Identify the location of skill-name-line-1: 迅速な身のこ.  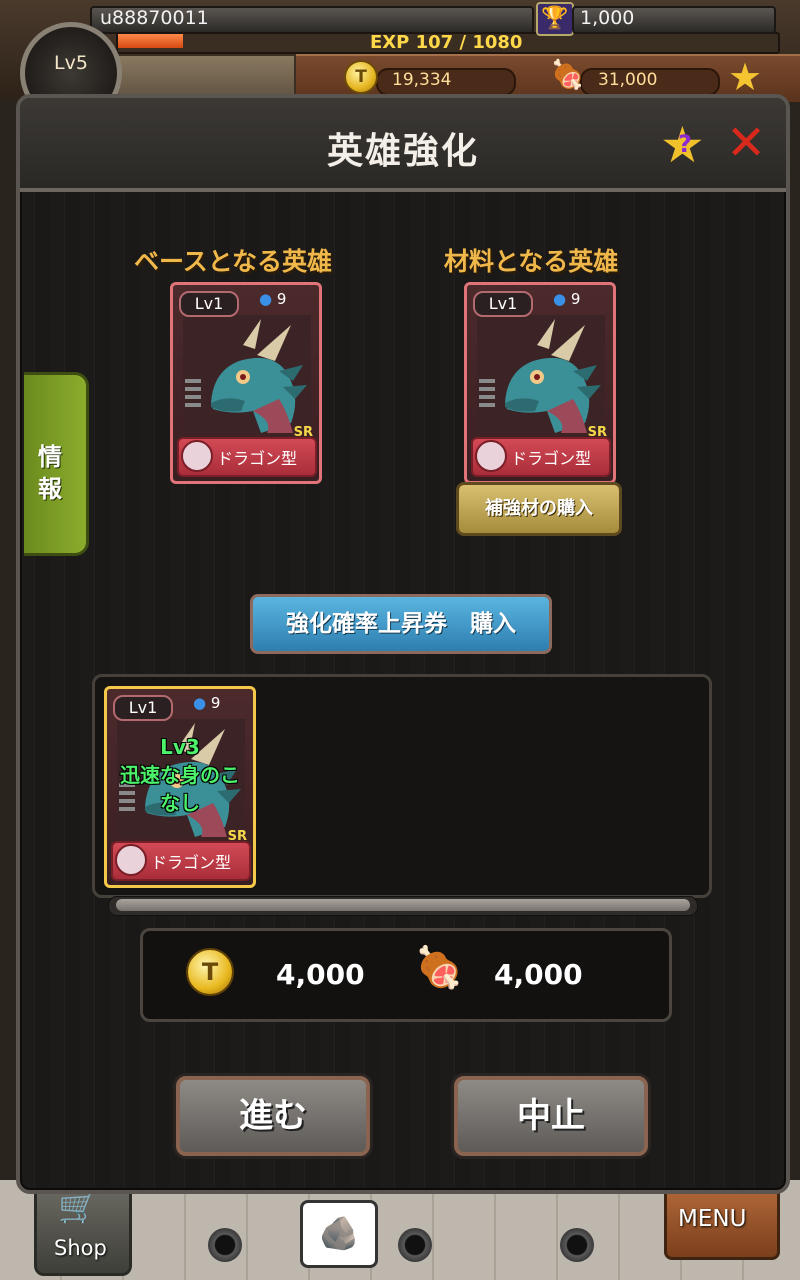
(180, 775).